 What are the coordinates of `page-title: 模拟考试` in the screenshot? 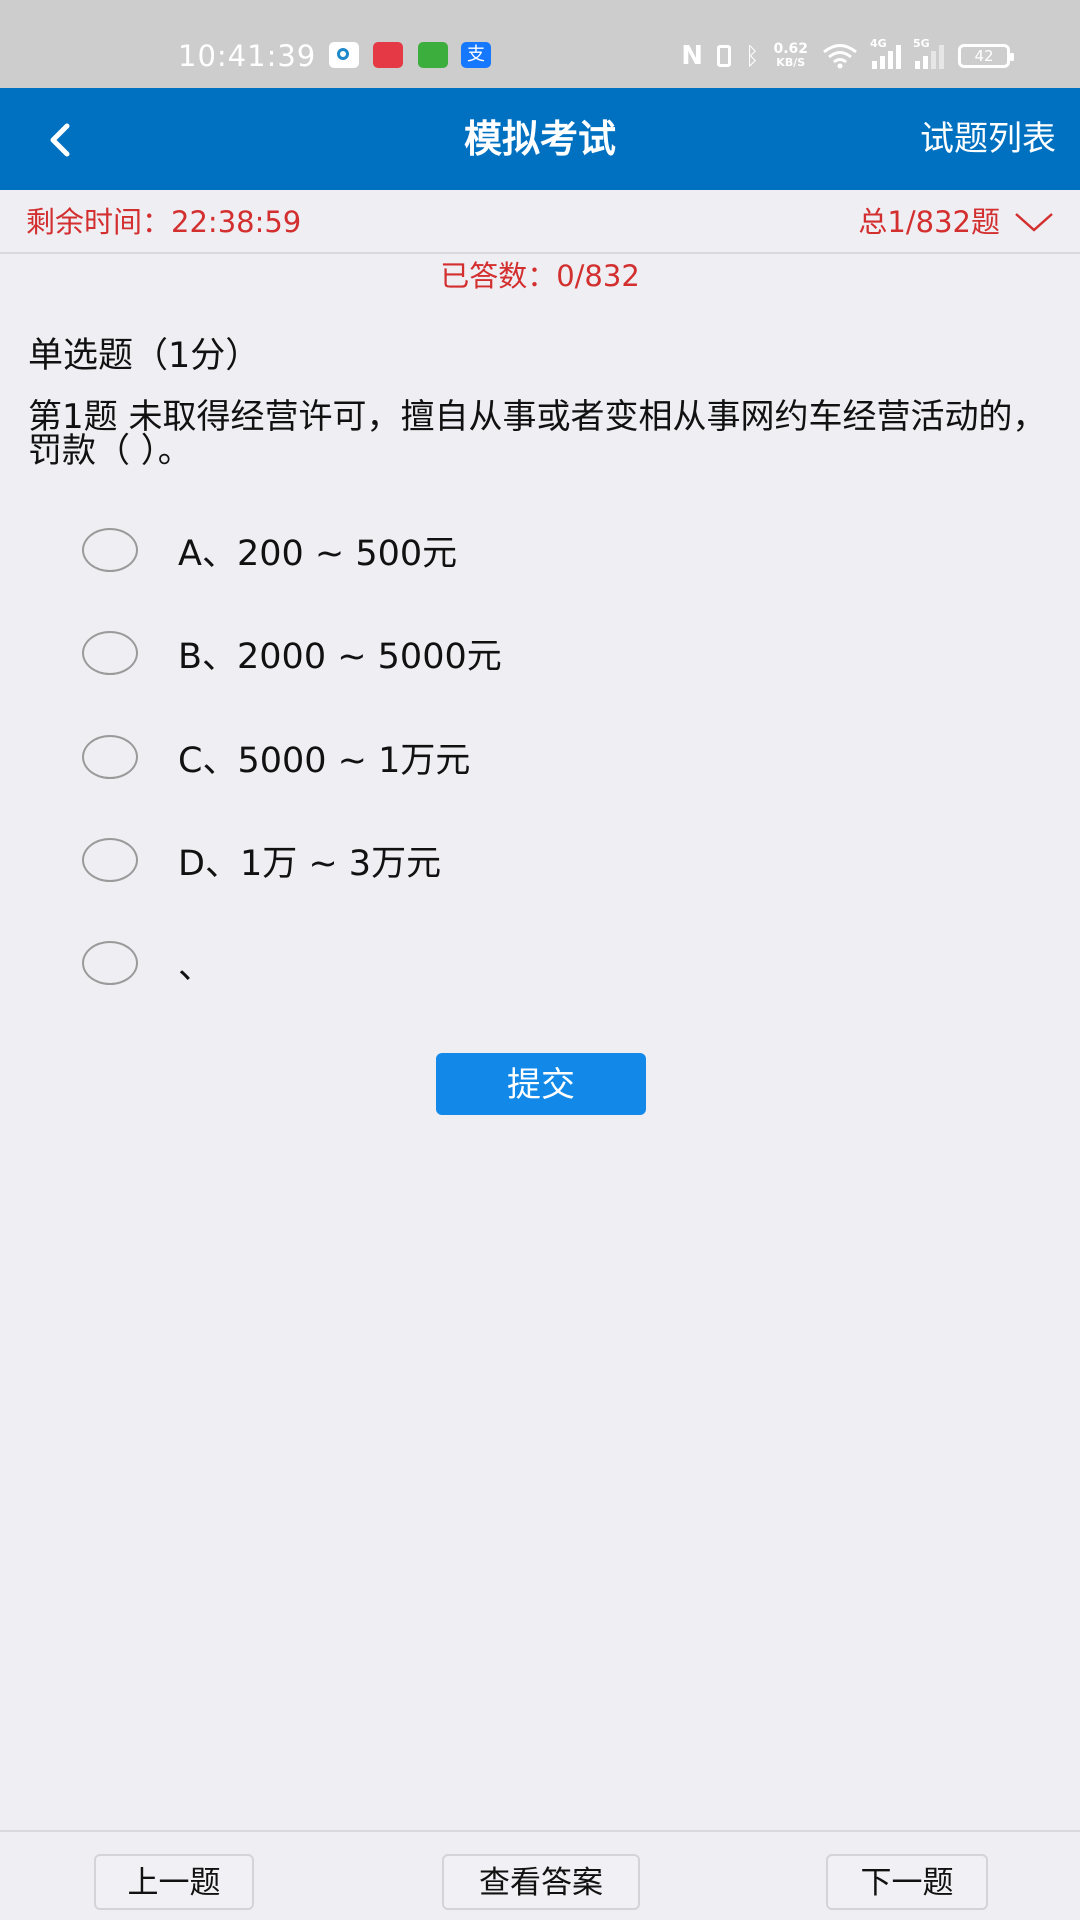 It's located at (539, 139).